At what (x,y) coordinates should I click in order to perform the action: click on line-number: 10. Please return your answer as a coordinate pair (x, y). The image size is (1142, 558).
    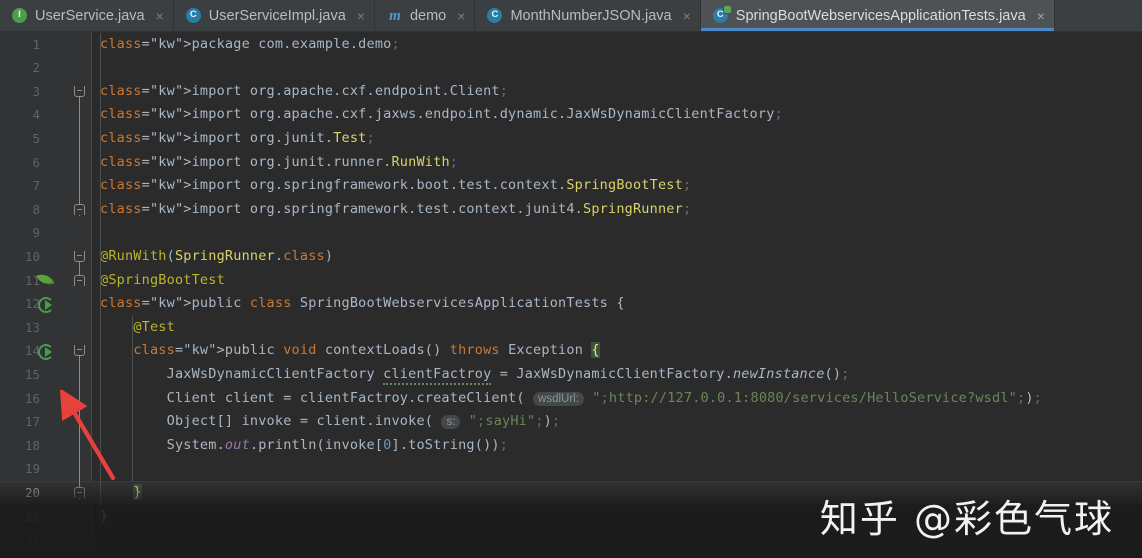
    Looking at the image, I should click on (32, 256).